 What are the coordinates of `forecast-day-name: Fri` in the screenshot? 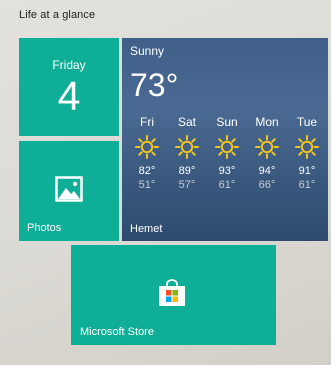 It's located at (147, 122).